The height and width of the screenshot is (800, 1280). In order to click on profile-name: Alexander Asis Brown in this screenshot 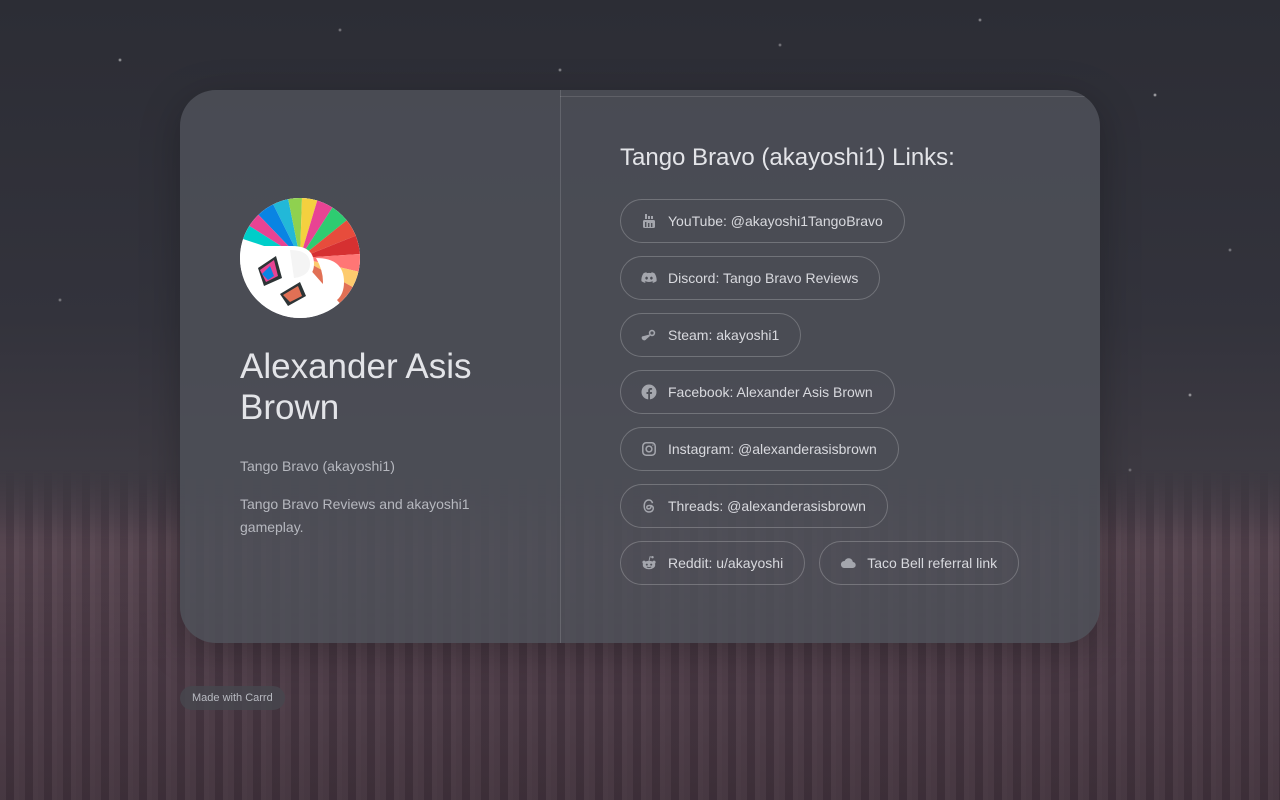, I will do `click(356, 387)`.